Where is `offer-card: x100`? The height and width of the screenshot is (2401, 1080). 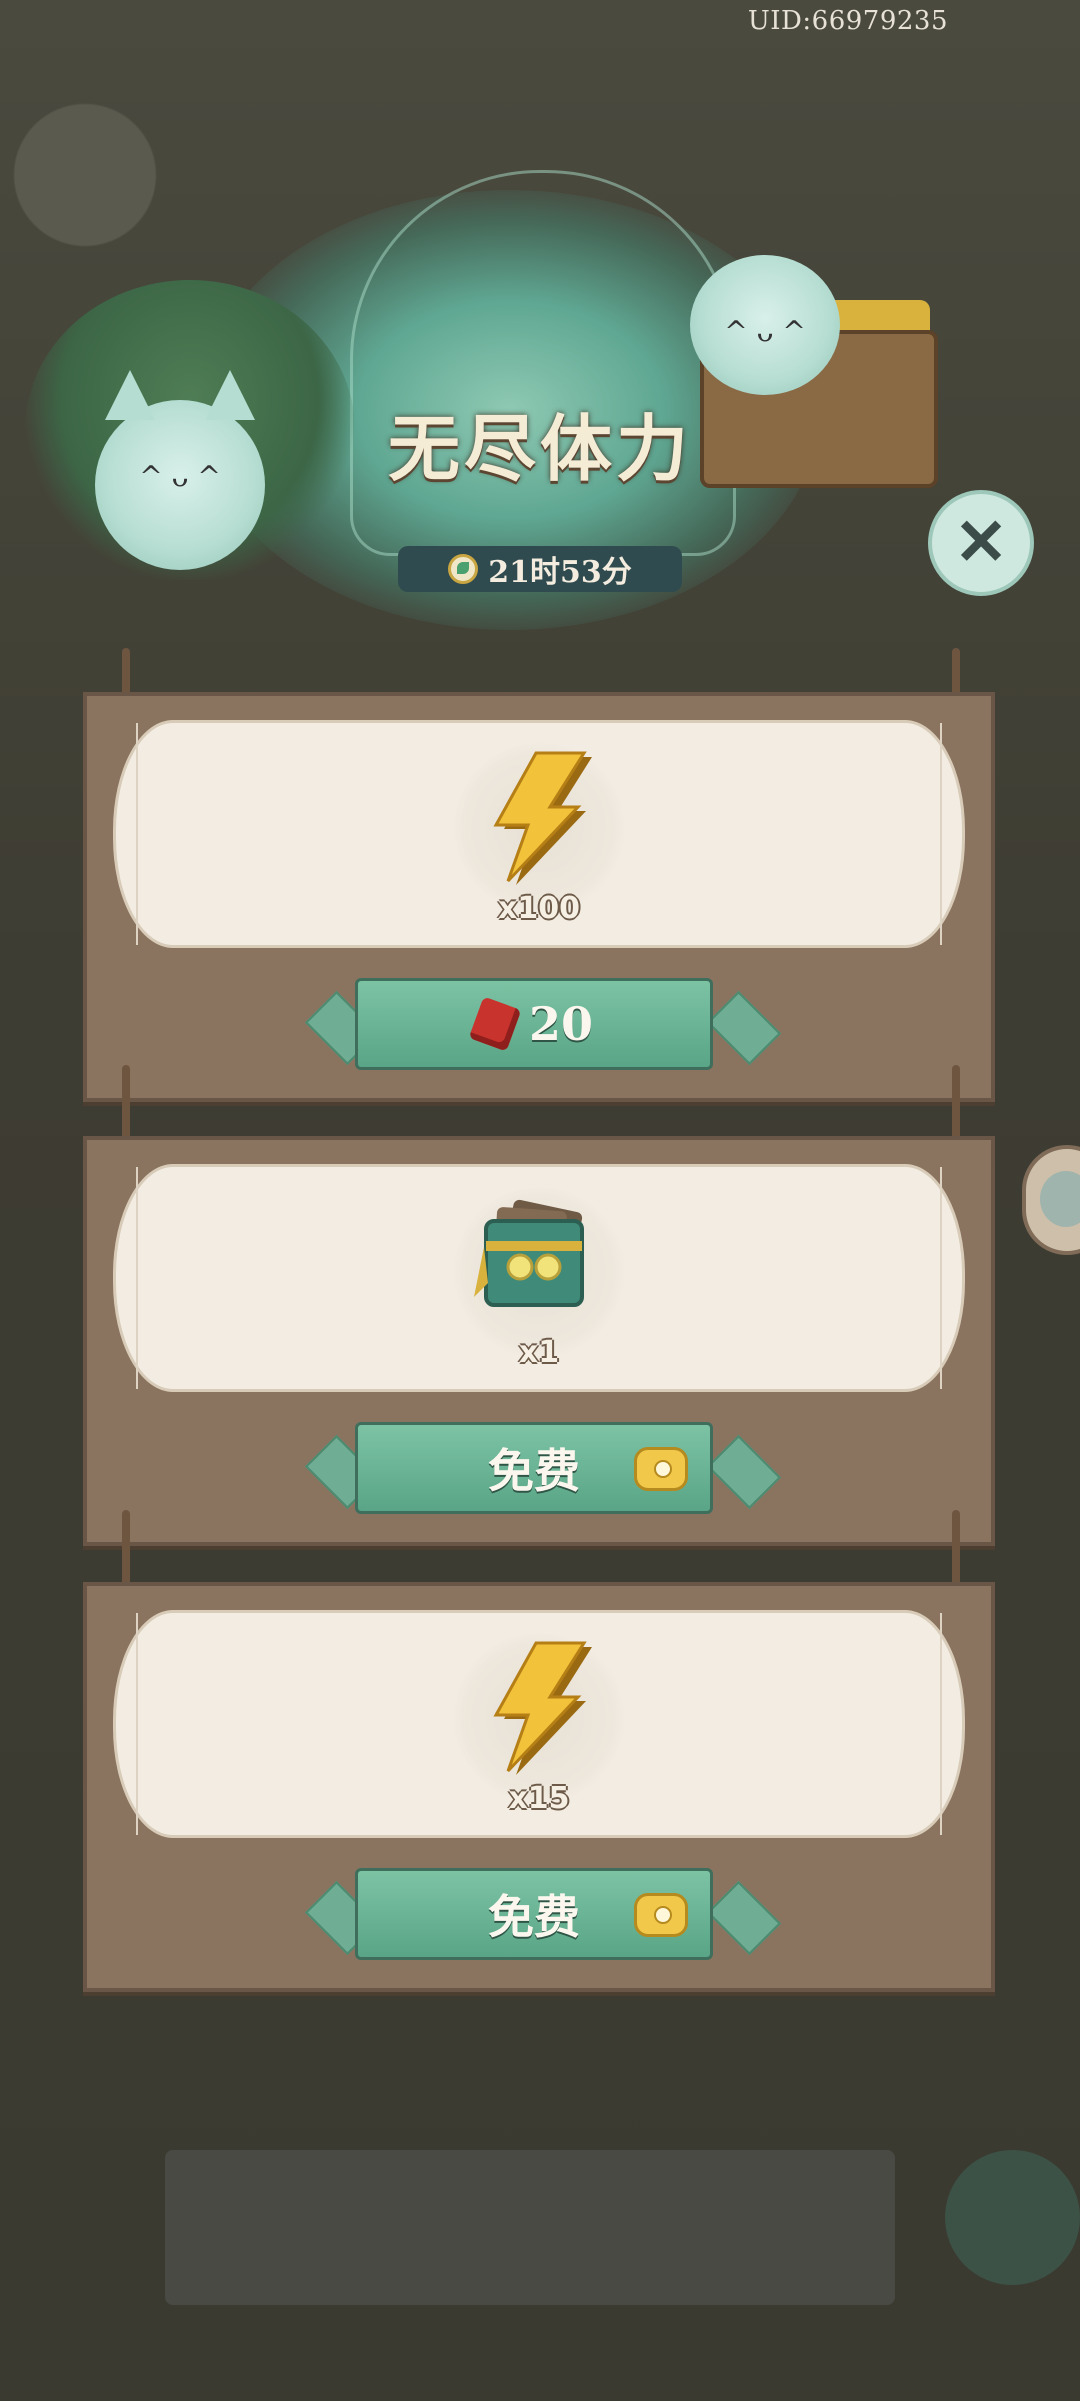 offer-card: x100 is located at coordinates (539, 834).